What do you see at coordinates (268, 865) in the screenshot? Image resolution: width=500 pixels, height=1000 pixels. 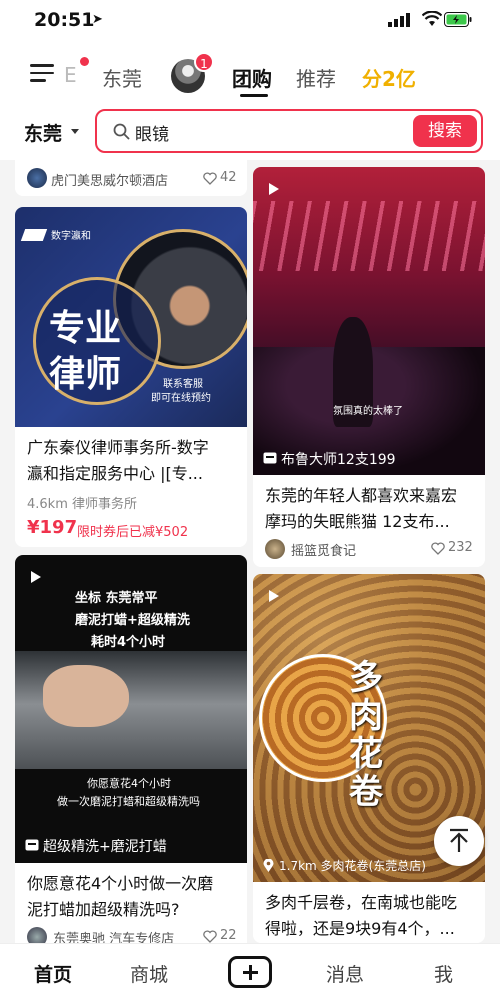 I see `location-pin-icon` at bounding box center [268, 865].